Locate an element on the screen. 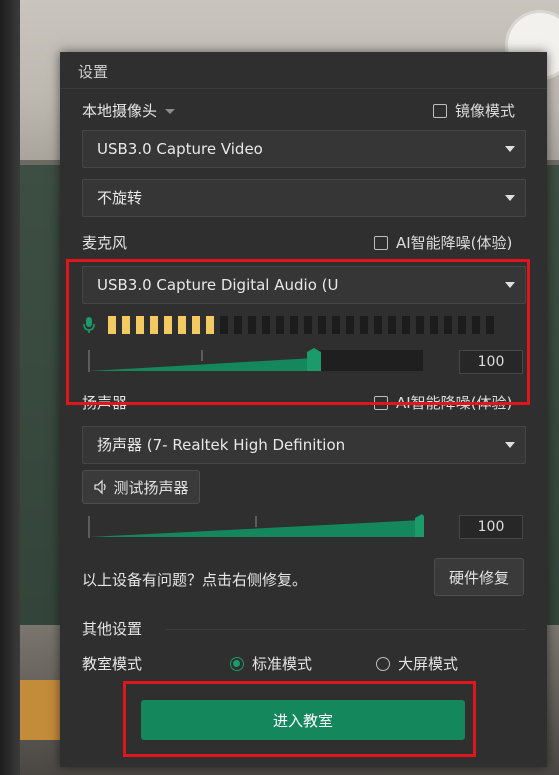  enter-classroom-button: 进入教室 is located at coordinates (303, 720).